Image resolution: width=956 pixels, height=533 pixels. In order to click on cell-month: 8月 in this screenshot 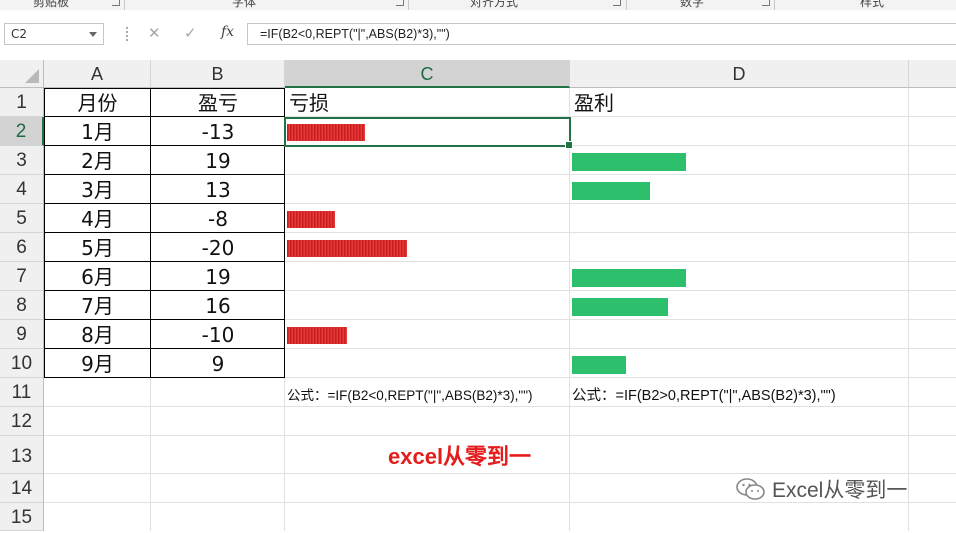, I will do `click(97, 334)`.